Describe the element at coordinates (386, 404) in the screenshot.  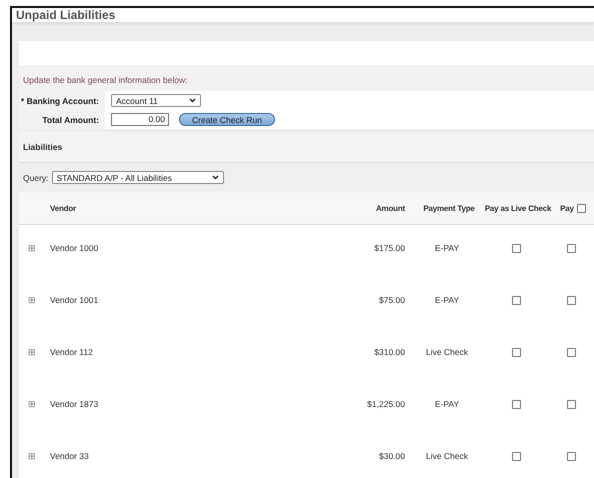
I see `table-cell: $1,225.00` at that location.